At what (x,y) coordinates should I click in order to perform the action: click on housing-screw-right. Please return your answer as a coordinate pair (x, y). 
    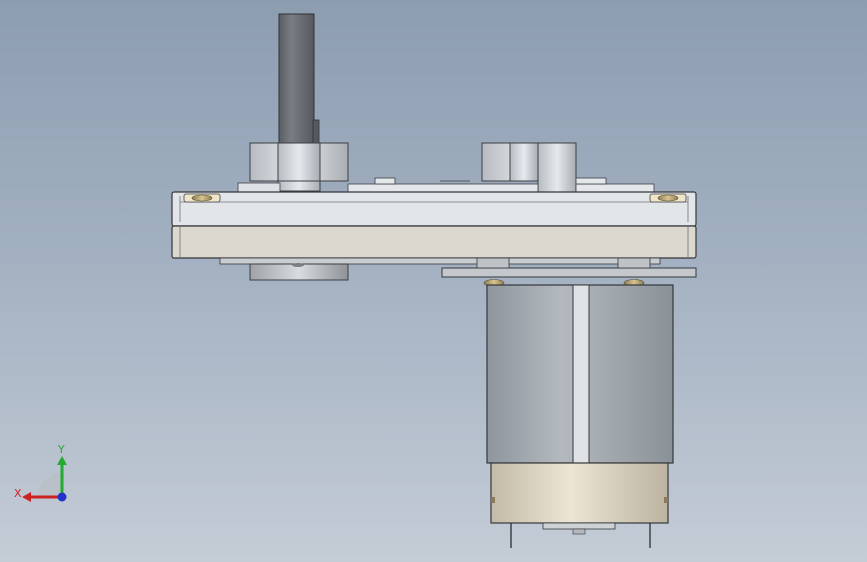
    Looking at the image, I should click on (668, 198).